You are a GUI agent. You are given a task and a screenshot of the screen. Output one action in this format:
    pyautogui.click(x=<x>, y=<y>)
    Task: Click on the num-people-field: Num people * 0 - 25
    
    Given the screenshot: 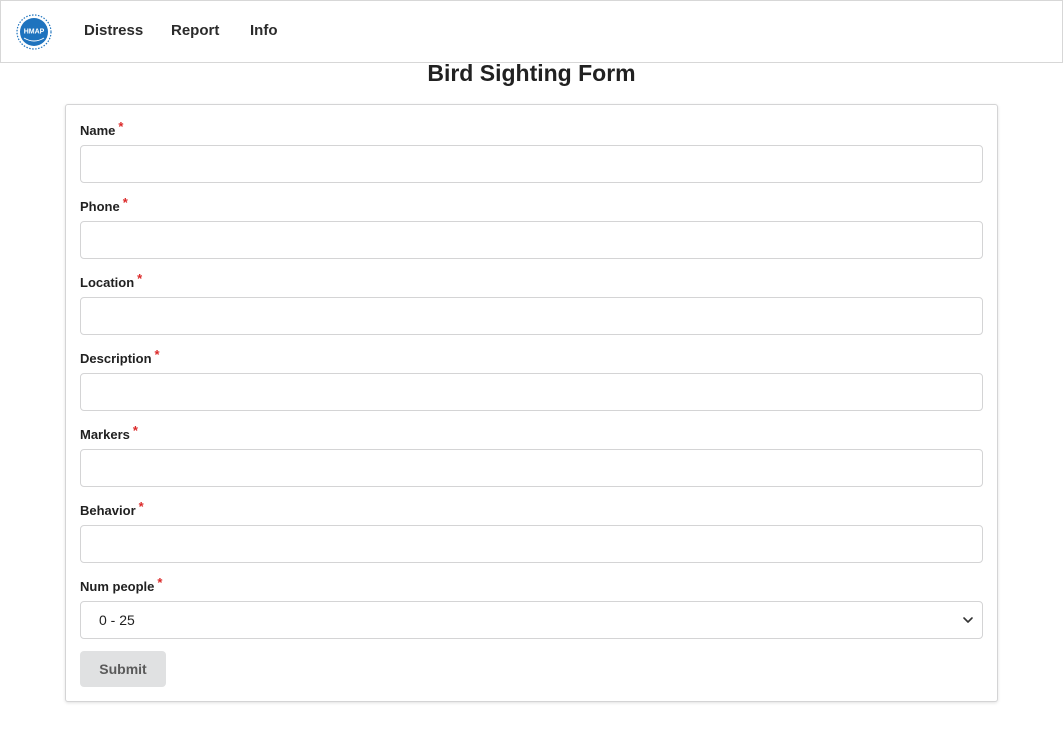 What is the action you would take?
    pyautogui.click(x=531, y=607)
    